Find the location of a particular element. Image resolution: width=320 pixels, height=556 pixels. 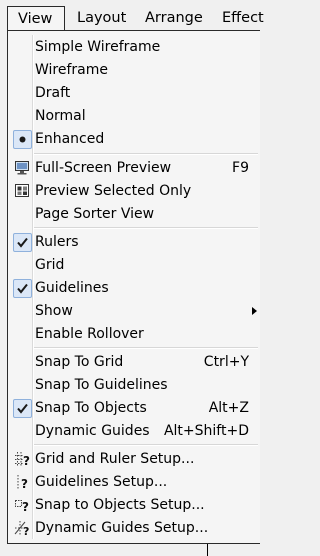

menu-item-label: Wireframe is located at coordinates (72, 70).